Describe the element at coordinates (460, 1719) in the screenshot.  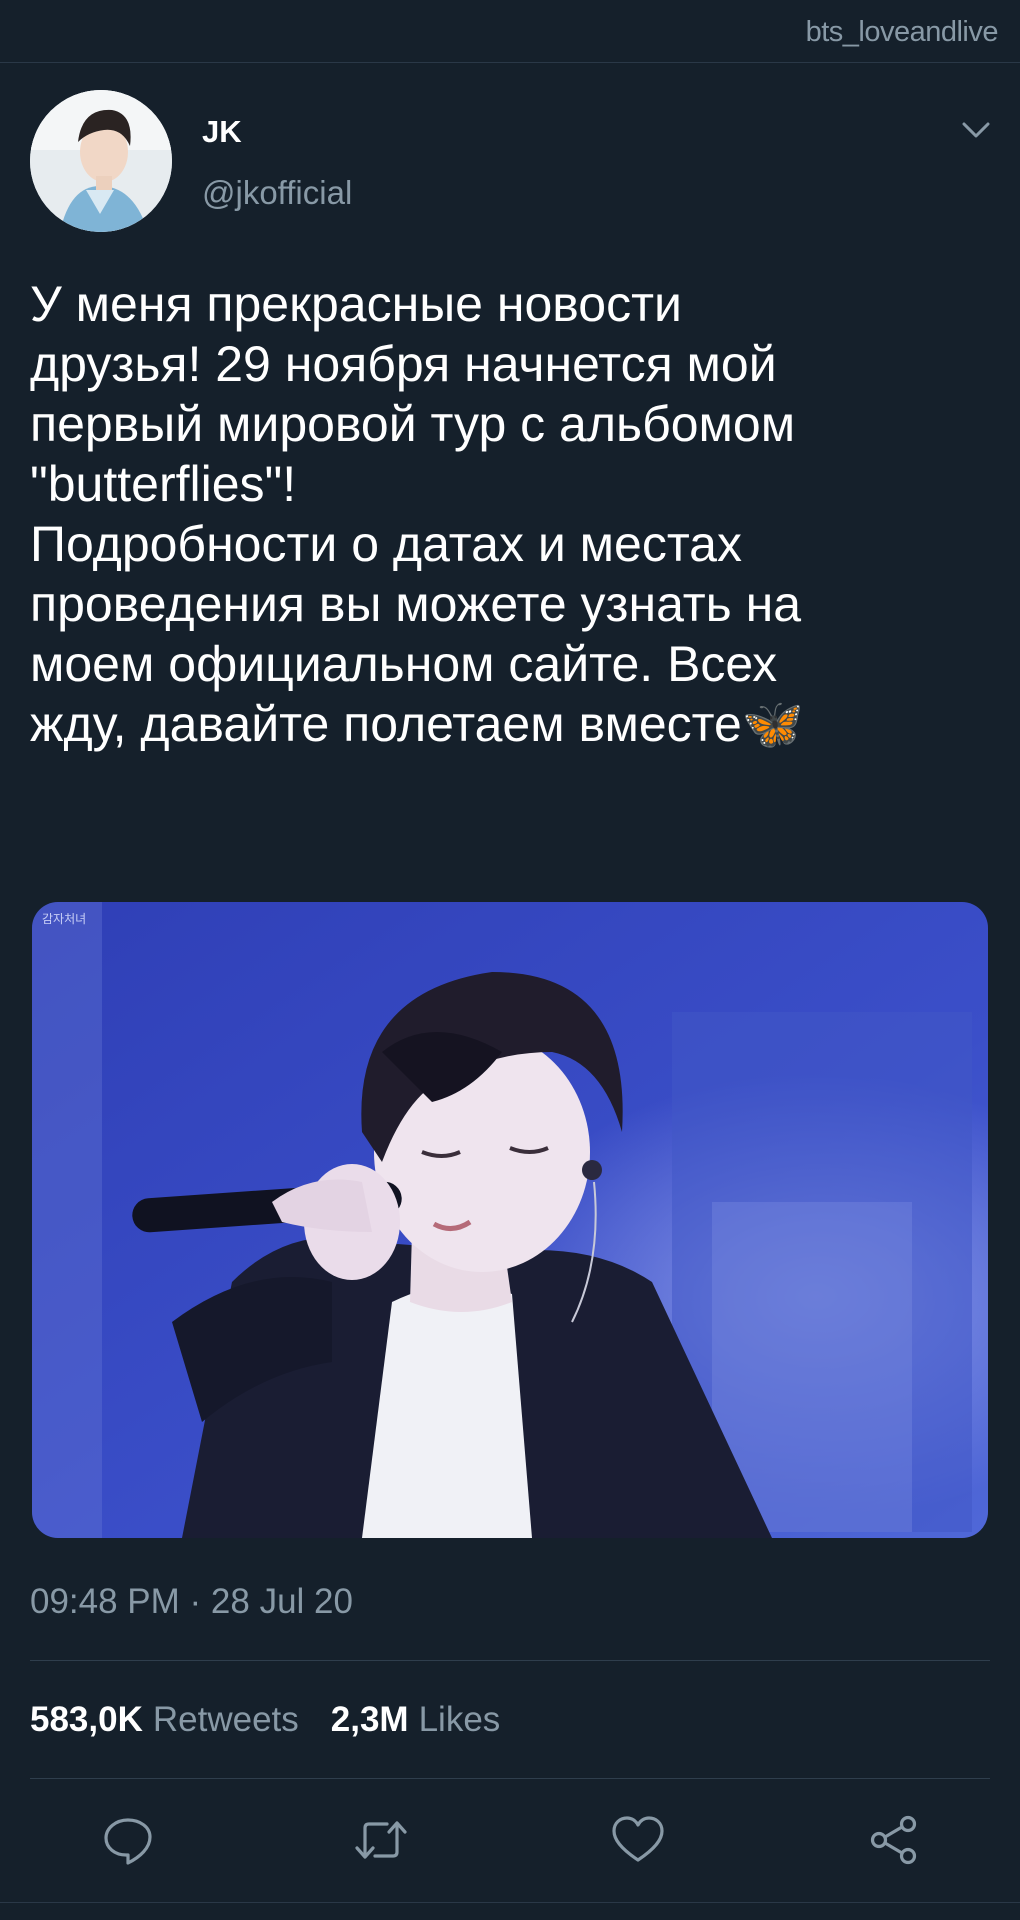
I see `likes-label: Likes` at that location.